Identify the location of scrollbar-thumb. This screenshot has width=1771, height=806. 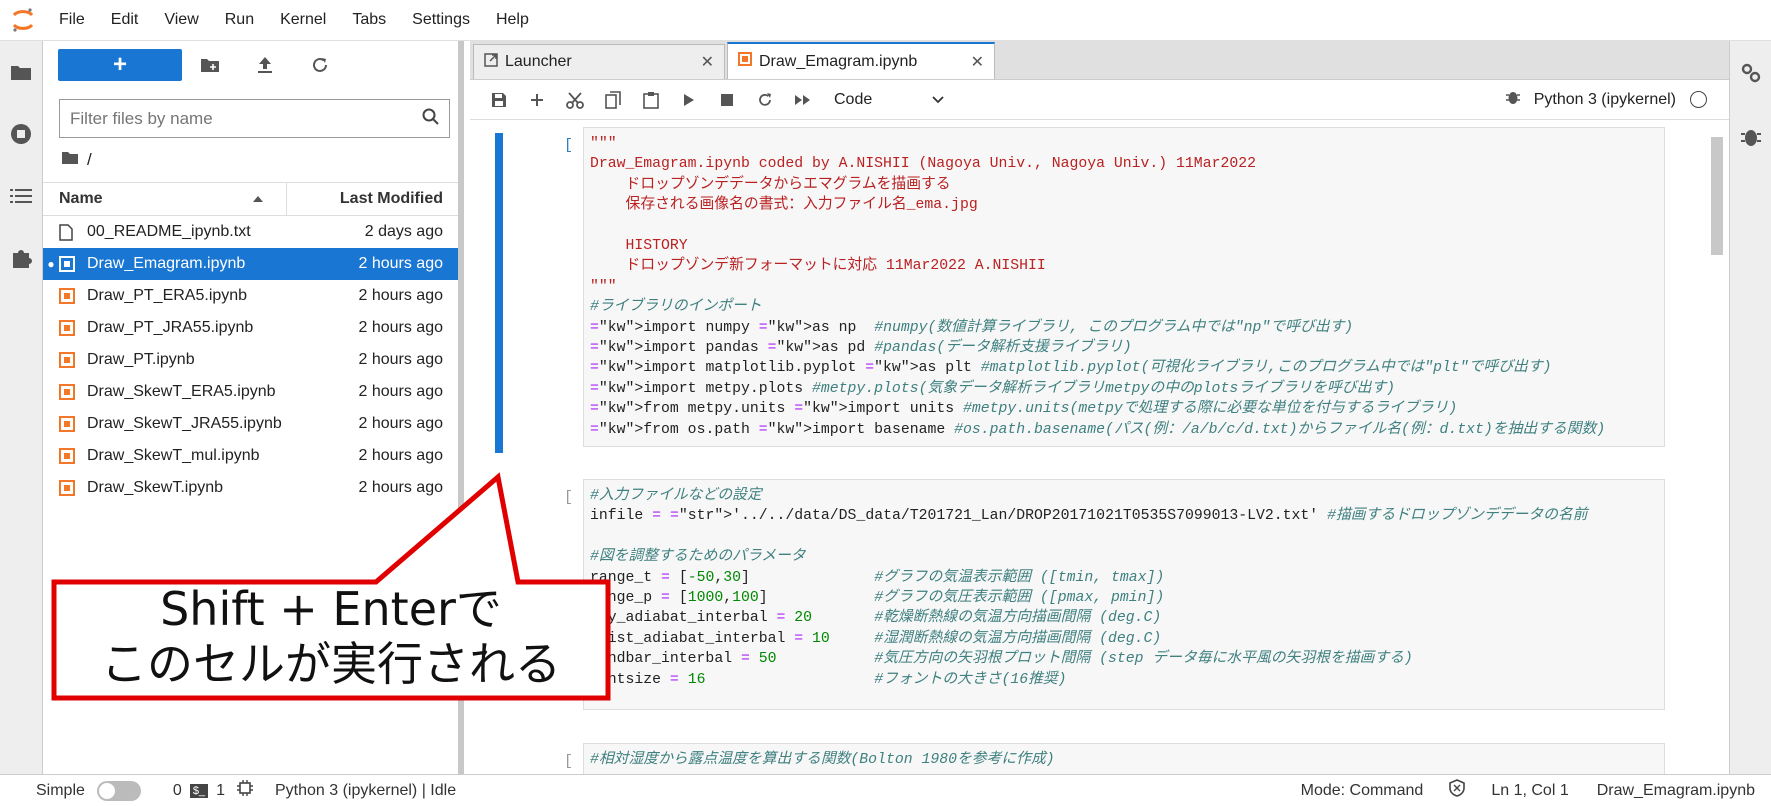
(1717, 196).